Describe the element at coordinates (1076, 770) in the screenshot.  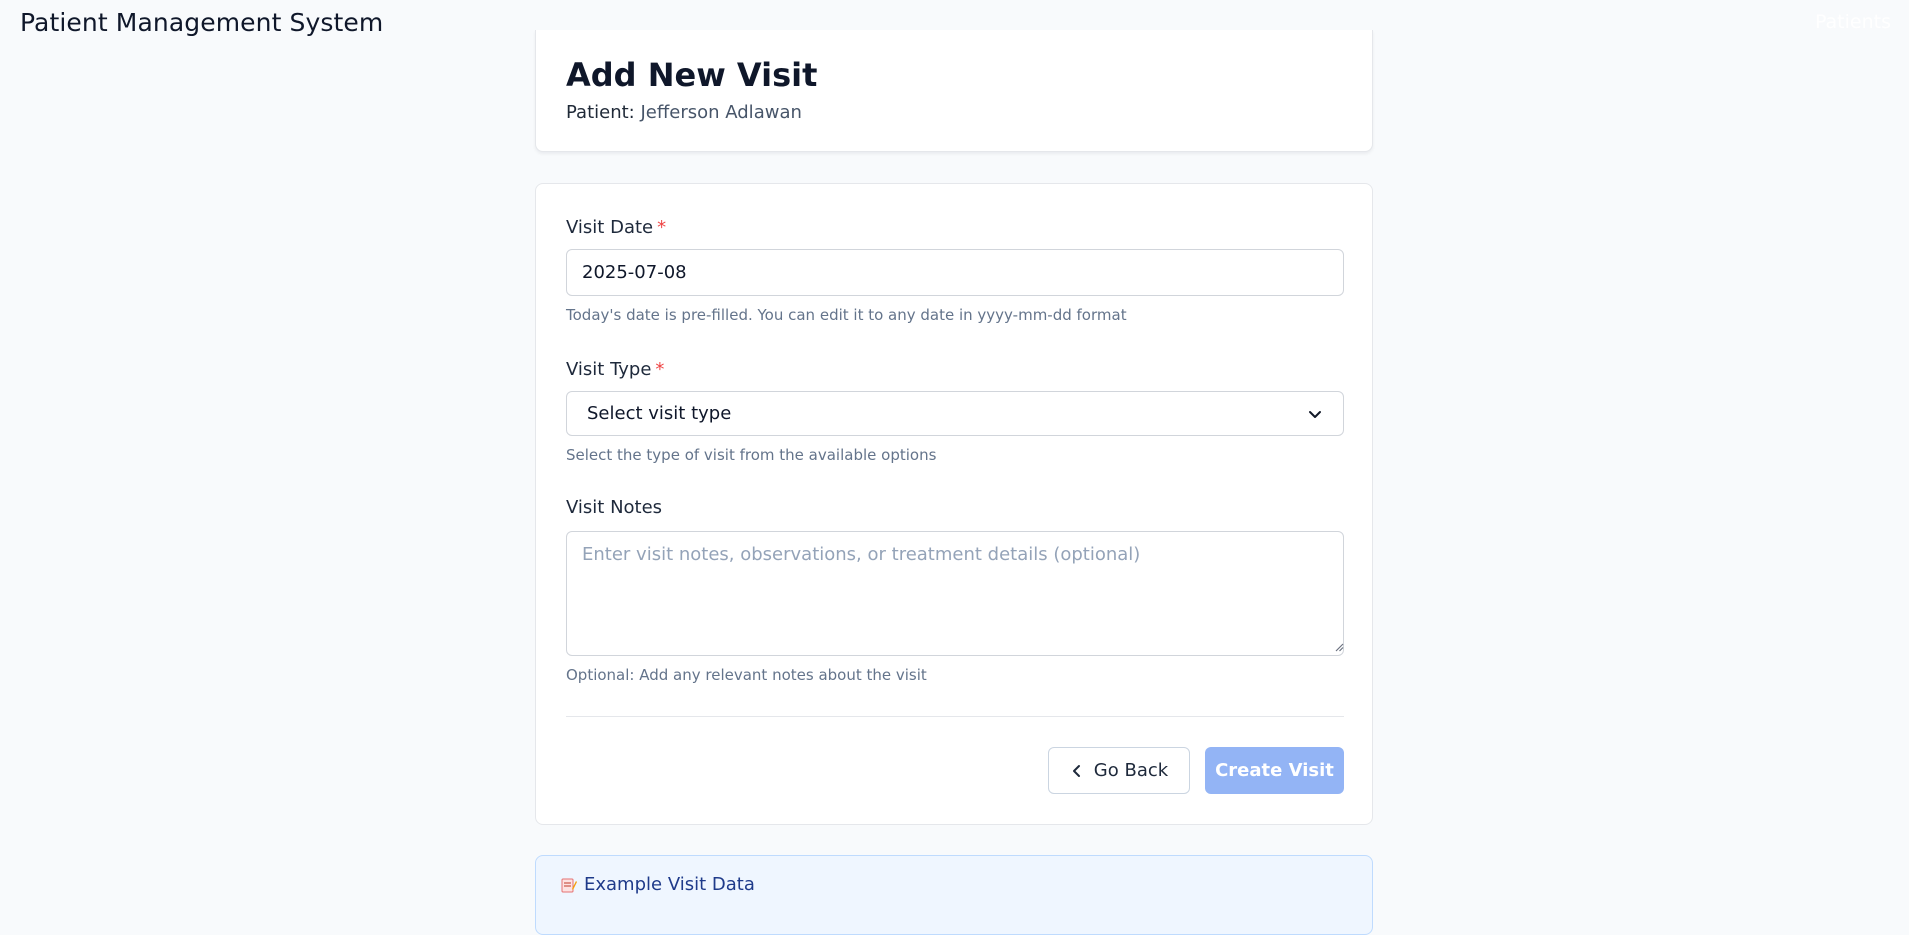
I see `chevron-left-icon` at that location.